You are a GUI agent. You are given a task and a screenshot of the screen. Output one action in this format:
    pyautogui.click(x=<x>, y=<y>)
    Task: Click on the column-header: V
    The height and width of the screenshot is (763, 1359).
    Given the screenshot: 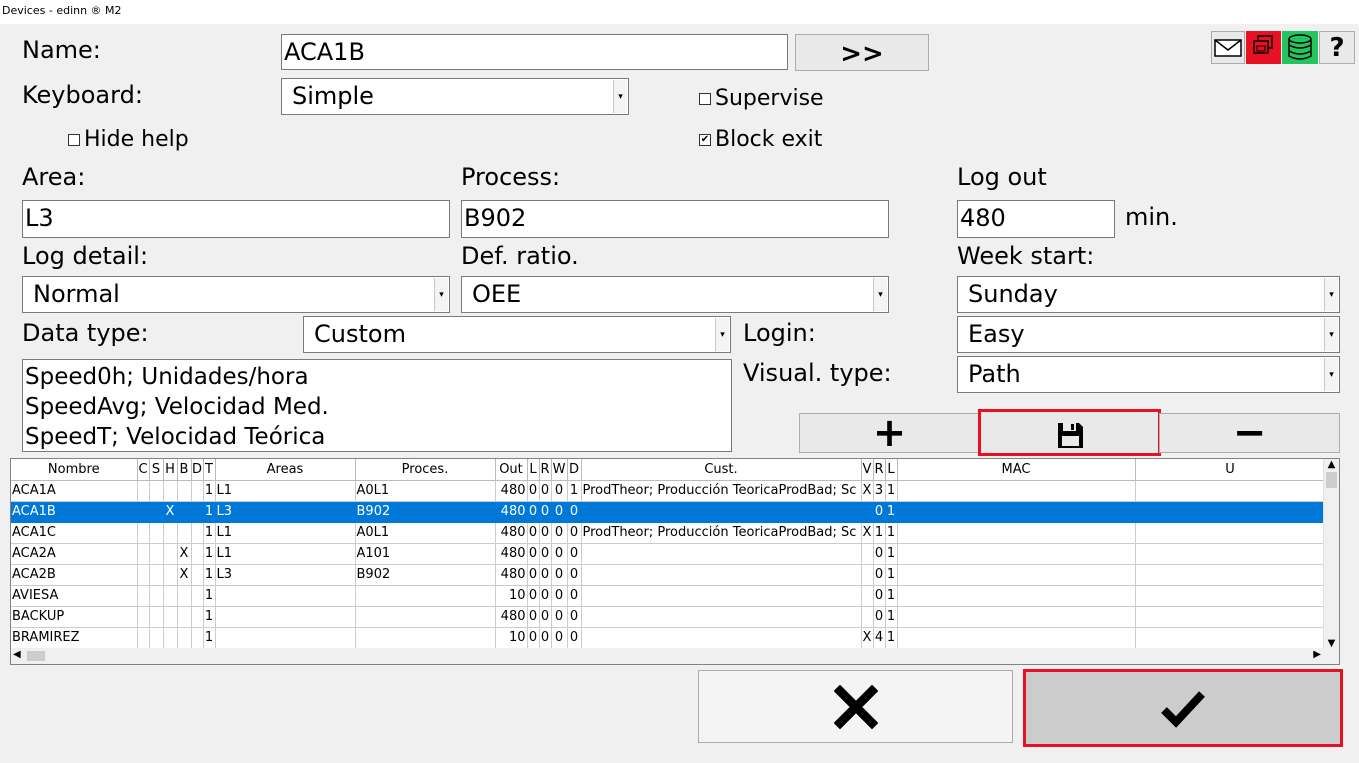 What is the action you would take?
    pyautogui.click(x=867, y=470)
    